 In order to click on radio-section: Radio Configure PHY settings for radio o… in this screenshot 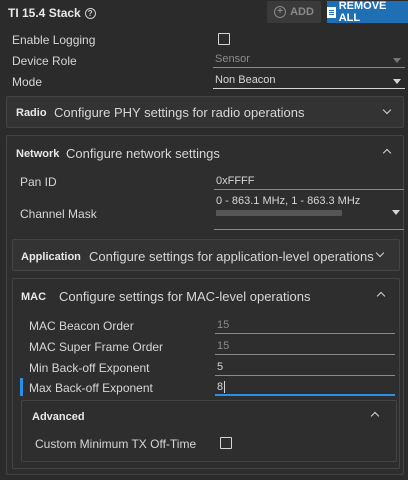, I will do `click(205, 112)`.